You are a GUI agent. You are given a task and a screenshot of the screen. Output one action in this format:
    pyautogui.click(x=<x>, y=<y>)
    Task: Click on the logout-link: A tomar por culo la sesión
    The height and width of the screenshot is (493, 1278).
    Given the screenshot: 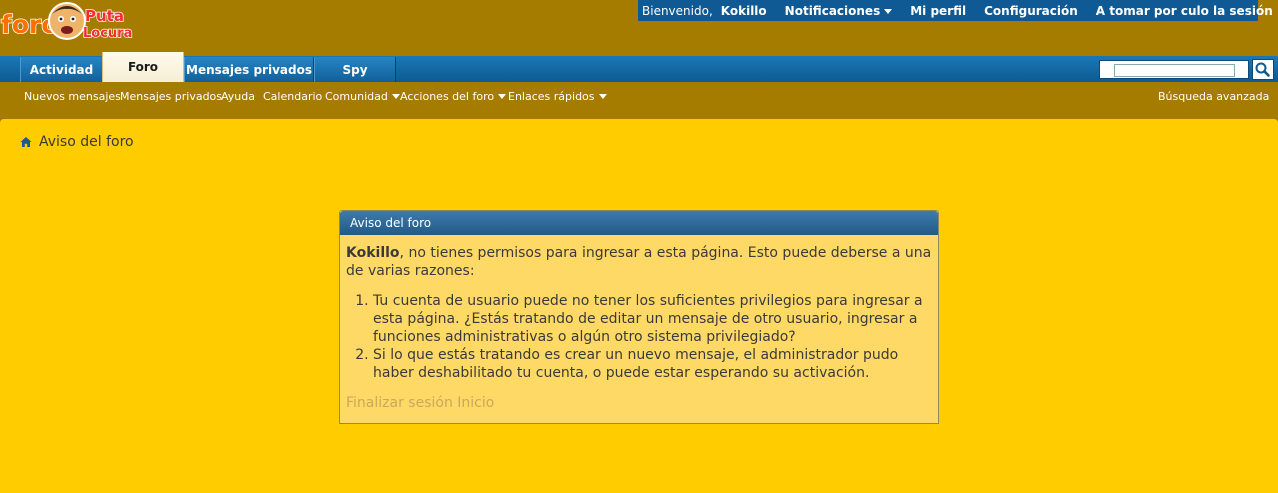 What is the action you would take?
    pyautogui.click(x=1184, y=11)
    